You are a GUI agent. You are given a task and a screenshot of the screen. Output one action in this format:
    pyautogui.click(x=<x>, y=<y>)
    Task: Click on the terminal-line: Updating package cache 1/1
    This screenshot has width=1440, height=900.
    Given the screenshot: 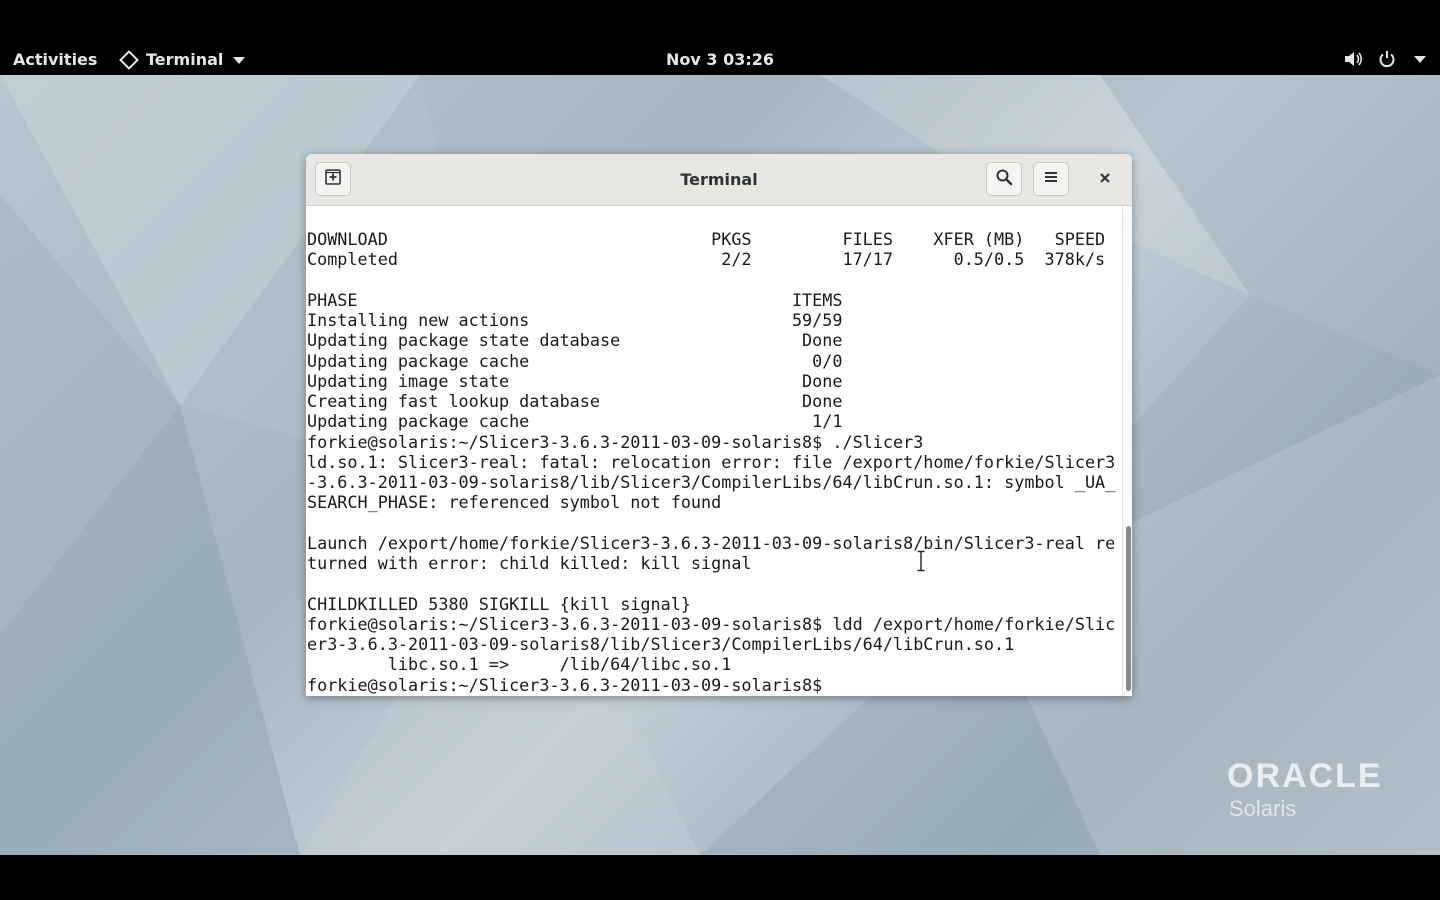 What is the action you would take?
    pyautogui.click(x=575, y=421)
    